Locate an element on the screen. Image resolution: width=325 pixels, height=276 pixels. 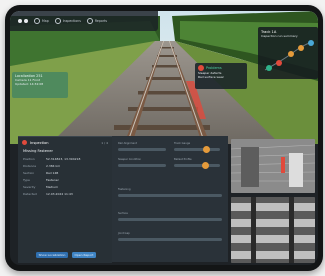
page-indicator: 1 / 4 is located at coordinates (104, 143).